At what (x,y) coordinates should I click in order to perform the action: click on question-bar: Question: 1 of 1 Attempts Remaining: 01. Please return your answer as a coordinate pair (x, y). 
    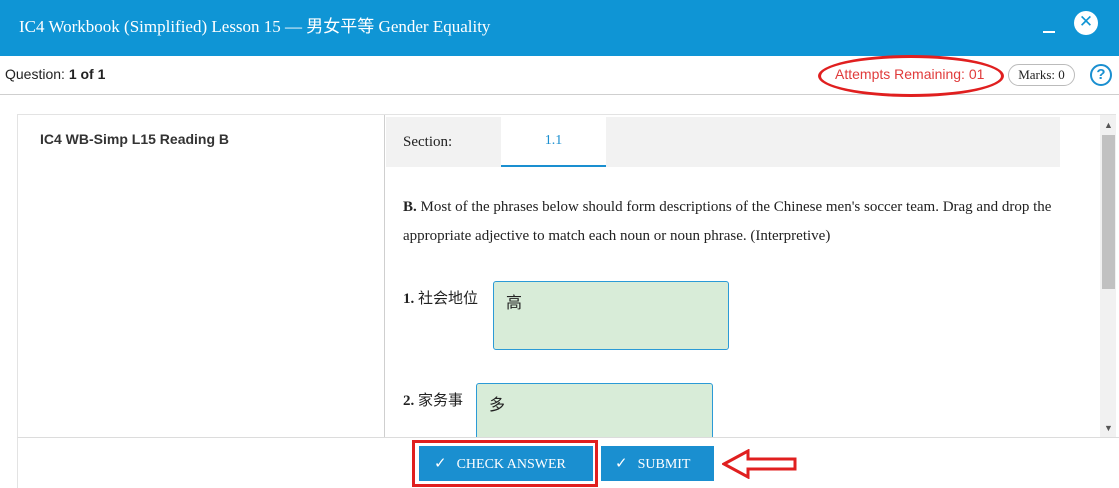
    Looking at the image, I should click on (559, 75).